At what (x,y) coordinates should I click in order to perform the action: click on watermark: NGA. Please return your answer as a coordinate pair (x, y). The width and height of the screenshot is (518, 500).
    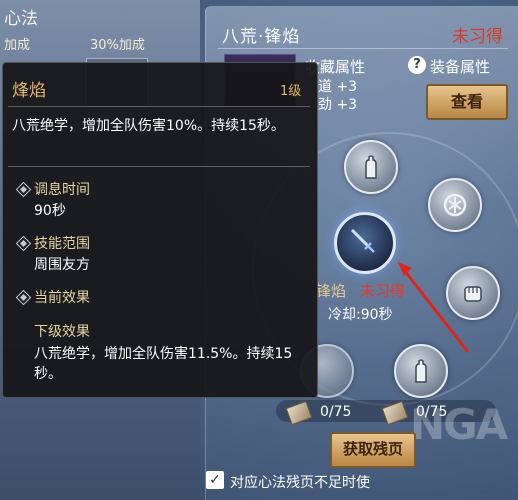
    Looking at the image, I should click on (459, 424).